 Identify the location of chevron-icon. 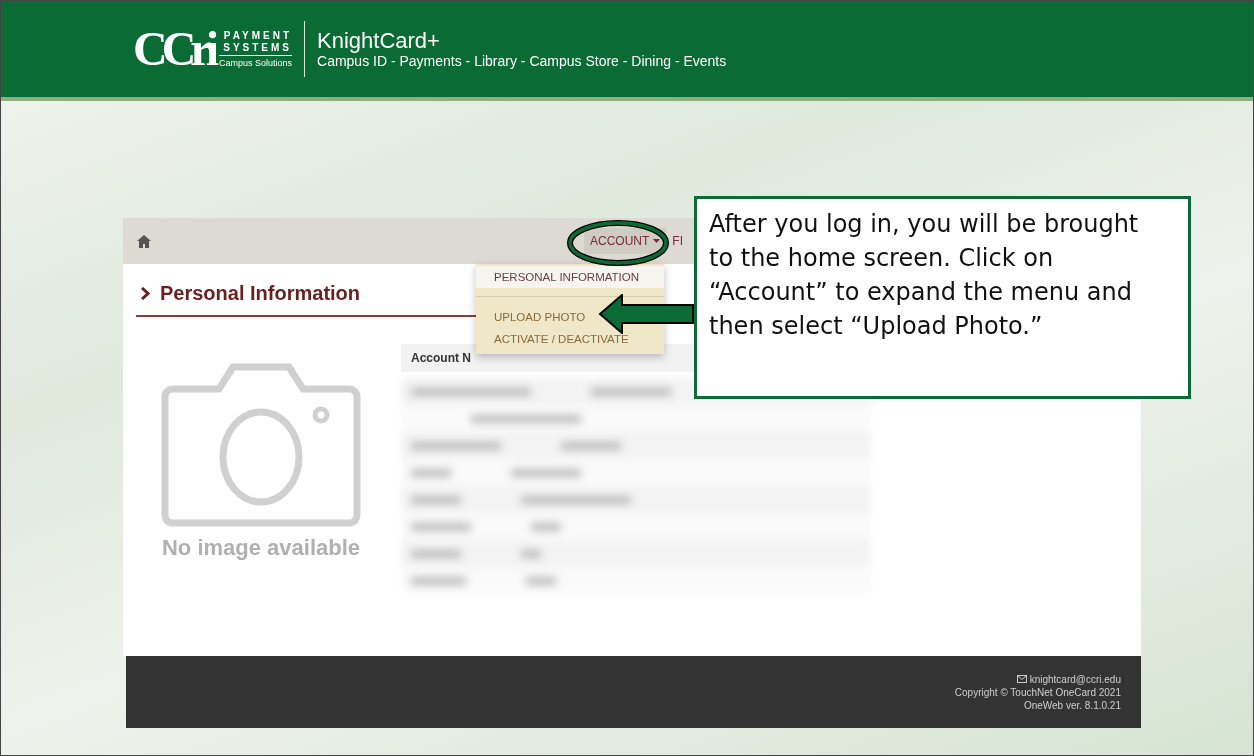
(145, 293).